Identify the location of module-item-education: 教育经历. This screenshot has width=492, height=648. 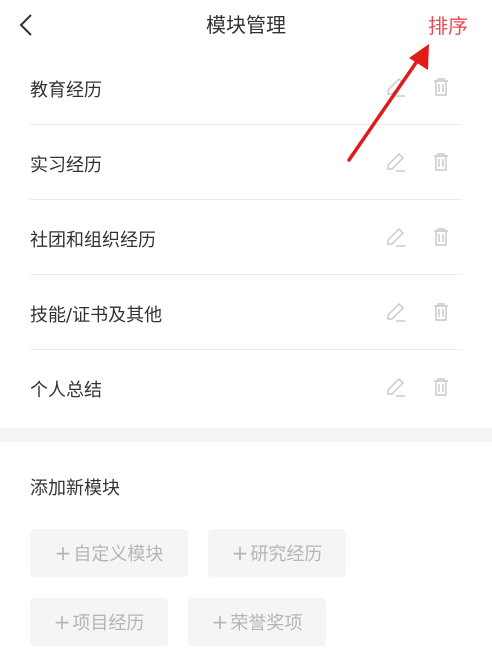
(246, 87).